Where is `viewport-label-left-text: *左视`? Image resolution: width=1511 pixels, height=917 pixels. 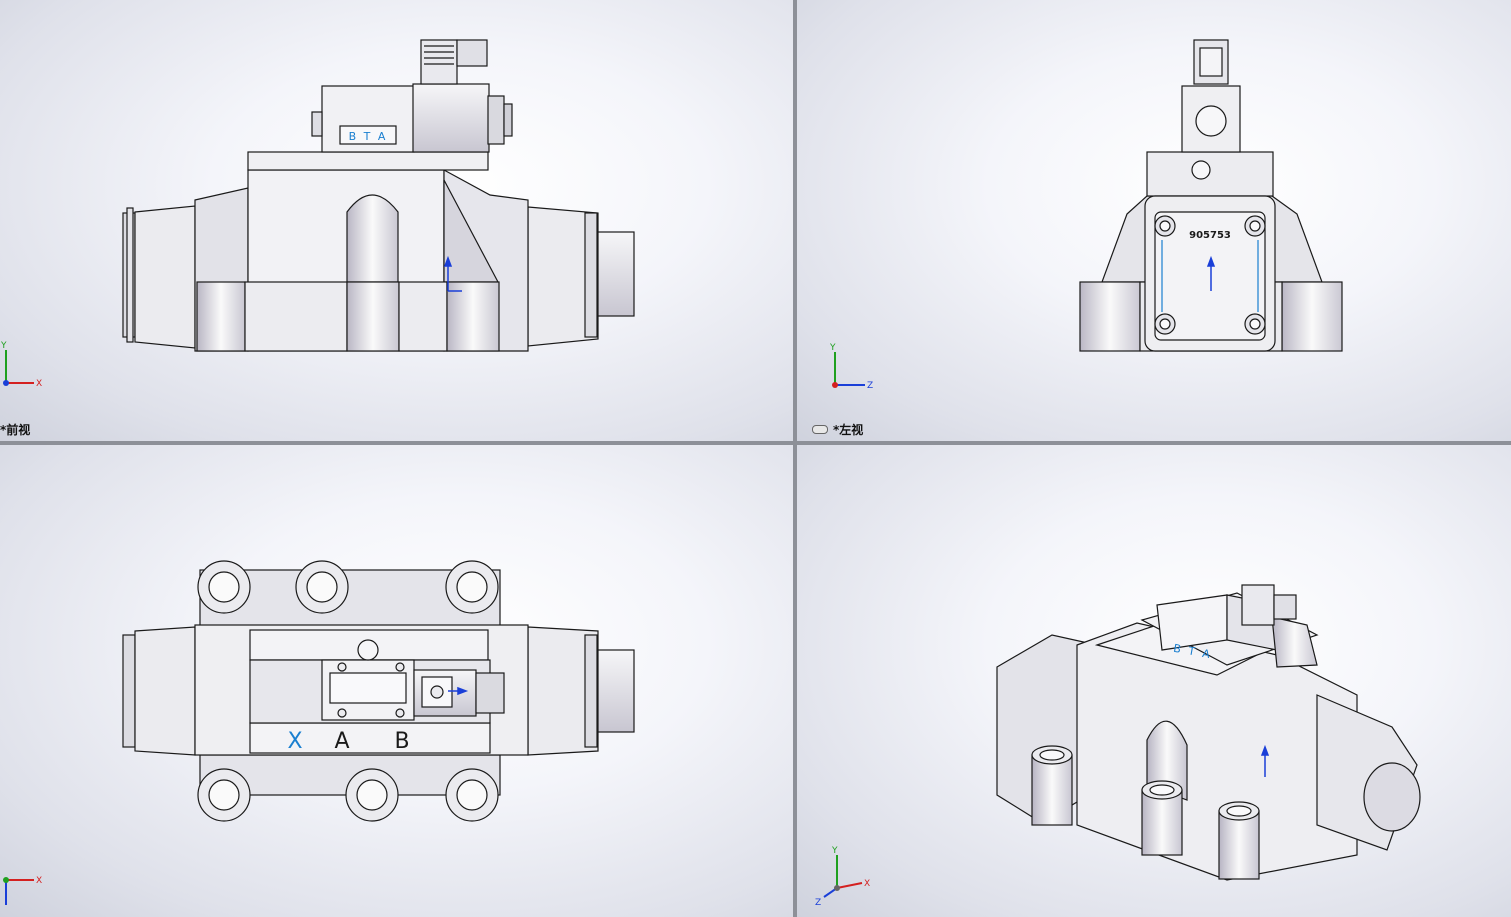
viewport-label-left-text: *左视 is located at coordinates (848, 430).